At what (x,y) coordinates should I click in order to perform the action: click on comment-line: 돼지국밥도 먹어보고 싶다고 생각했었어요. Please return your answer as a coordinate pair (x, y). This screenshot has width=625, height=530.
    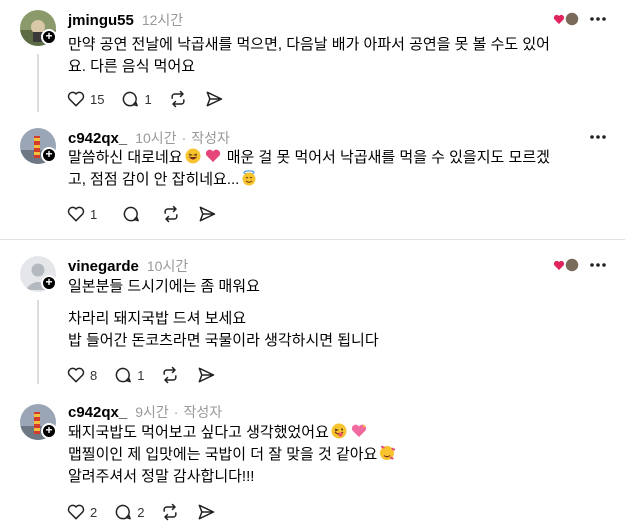
    Looking at the image, I should click on (338, 433).